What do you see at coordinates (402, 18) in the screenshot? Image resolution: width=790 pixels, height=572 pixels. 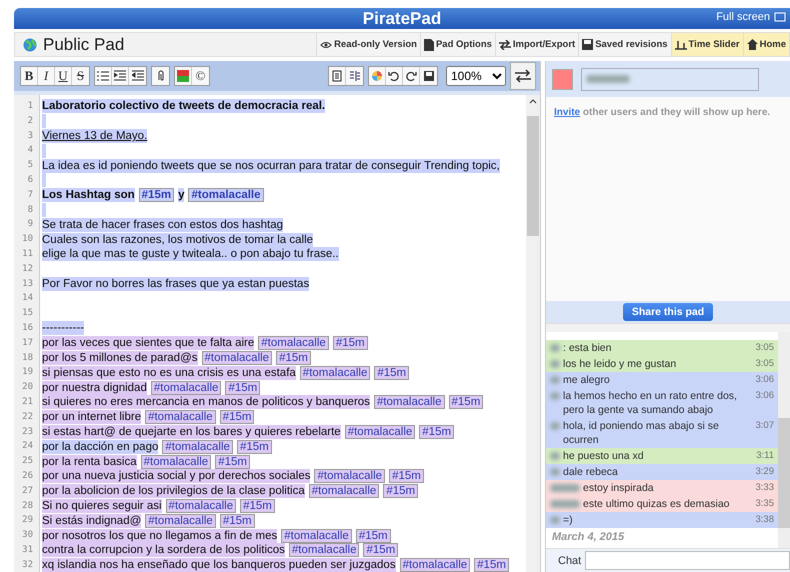 I see `app-title: PiratePad` at bounding box center [402, 18].